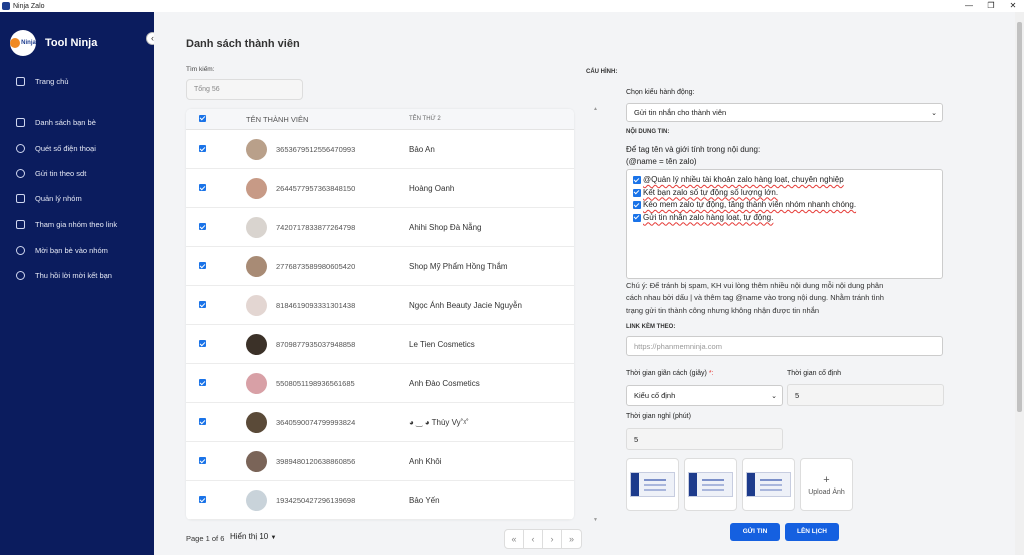 This screenshot has height=555, width=1024. Describe the element at coordinates (458, 266) in the screenshot. I see `member-second-name: Shop Mỹ Phẩm Hồng Thắm` at that location.